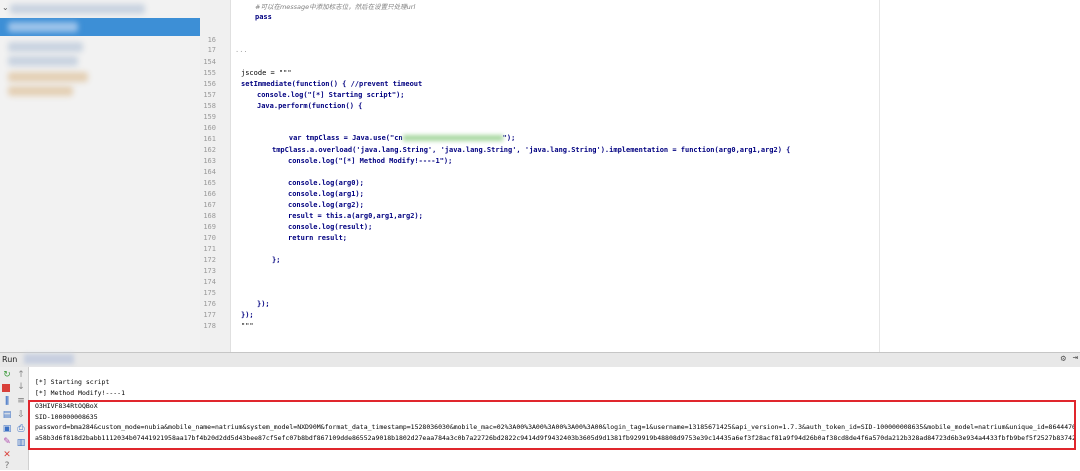  What do you see at coordinates (326, 205) in the screenshot?
I see `code-line: console.log(arg2);` at bounding box center [326, 205].